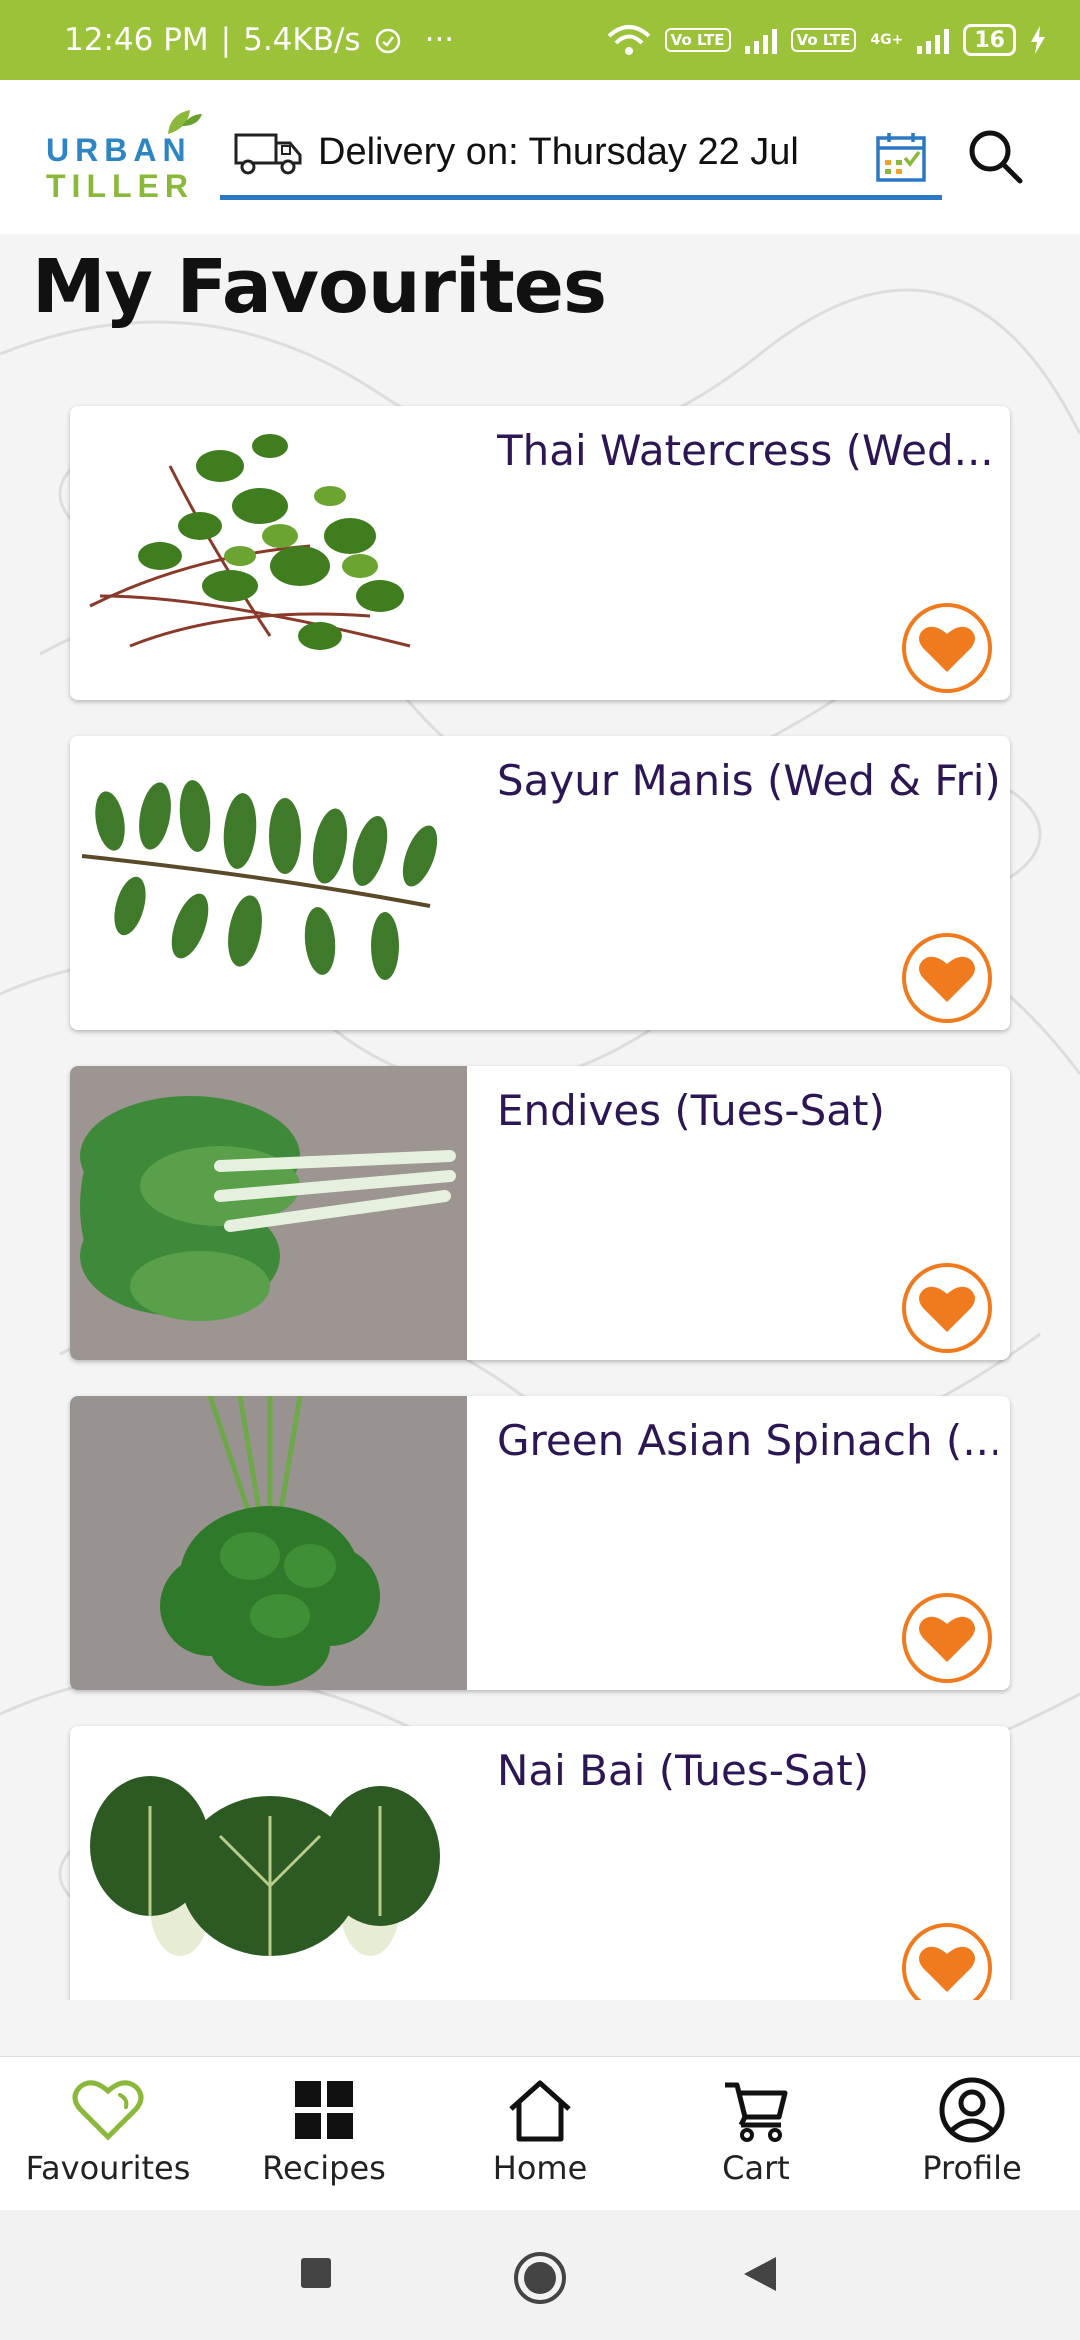 The image size is (1080, 2340). I want to click on nav-recipes: Recipes, so click(324, 2134).